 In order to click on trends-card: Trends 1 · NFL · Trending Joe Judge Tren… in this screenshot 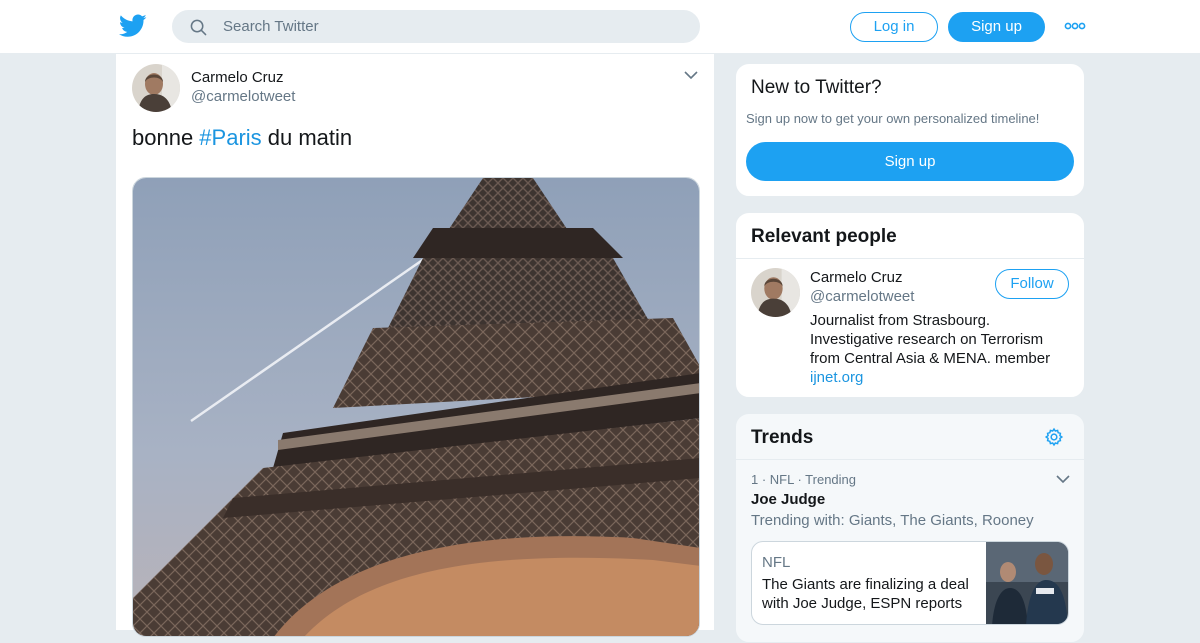, I will do `click(910, 528)`.